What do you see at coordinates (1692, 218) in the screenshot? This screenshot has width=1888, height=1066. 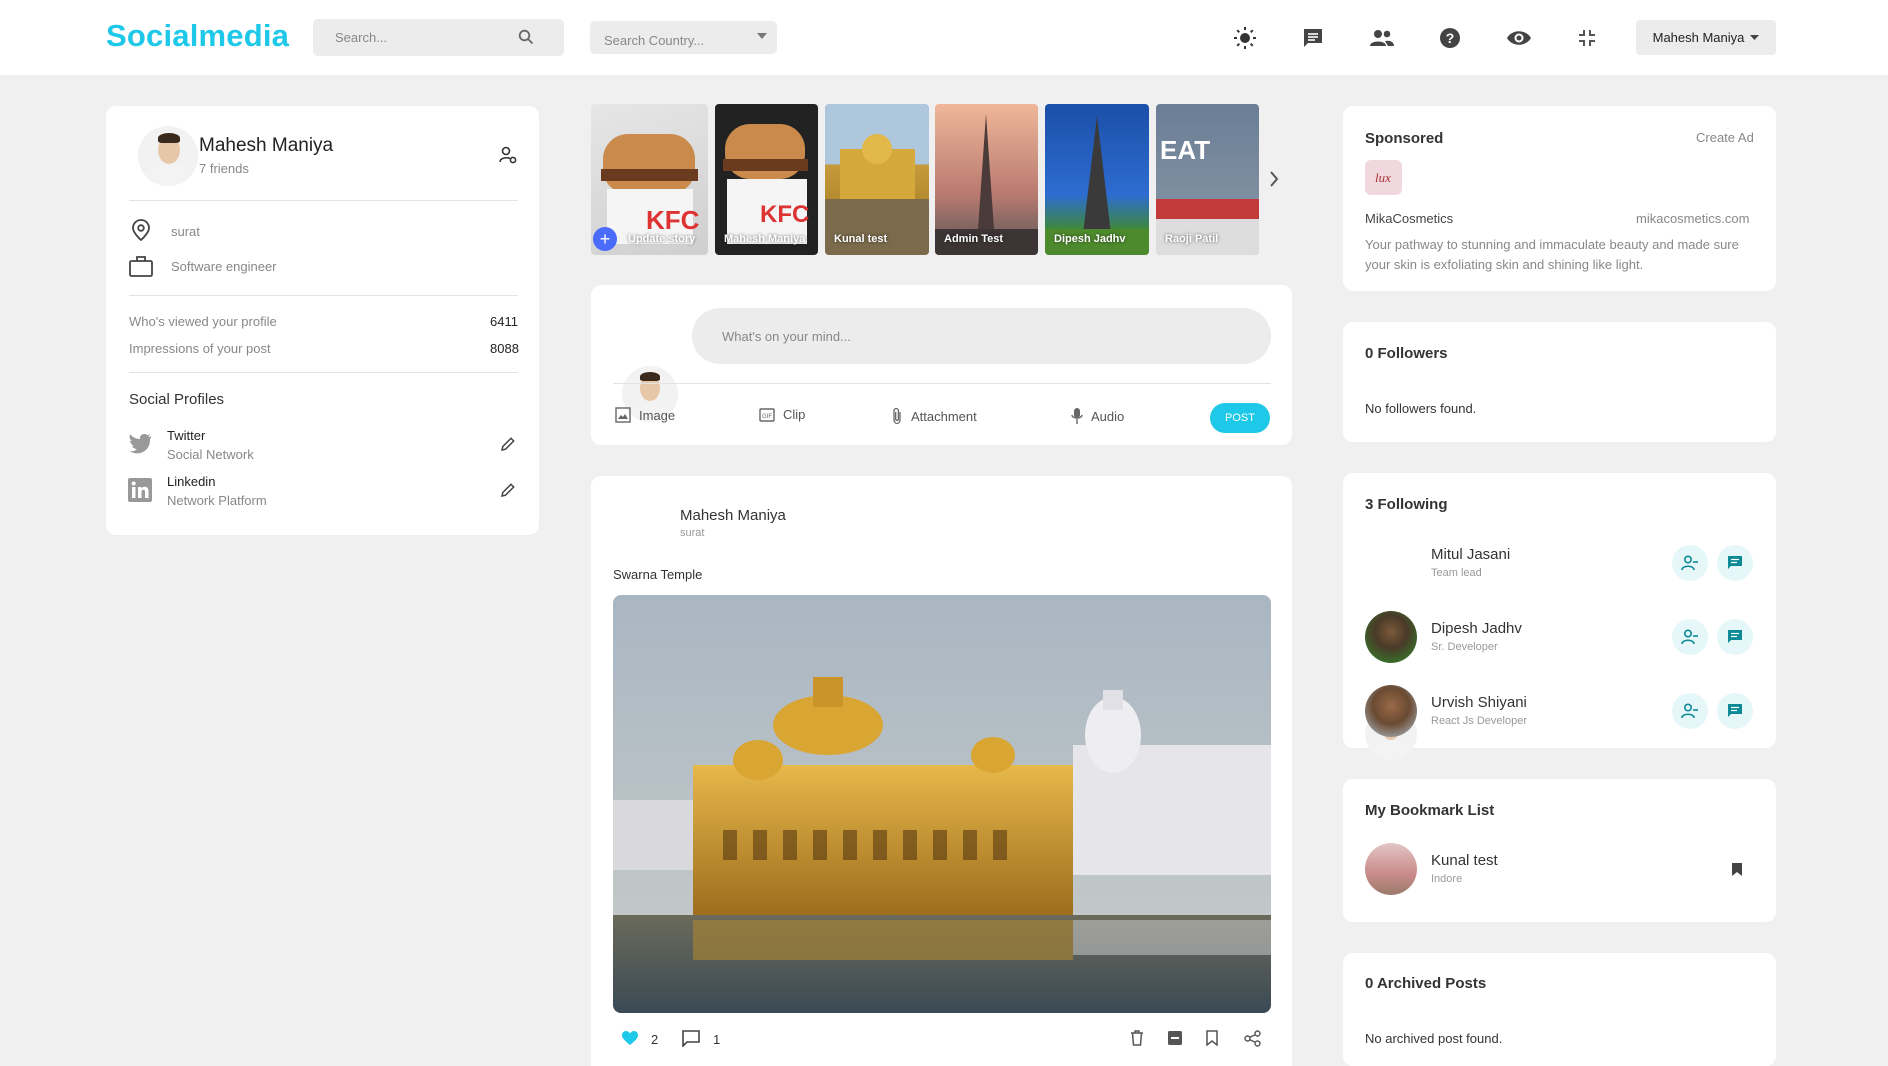 I see `sponsor-url: mikacosmetics.com` at bounding box center [1692, 218].